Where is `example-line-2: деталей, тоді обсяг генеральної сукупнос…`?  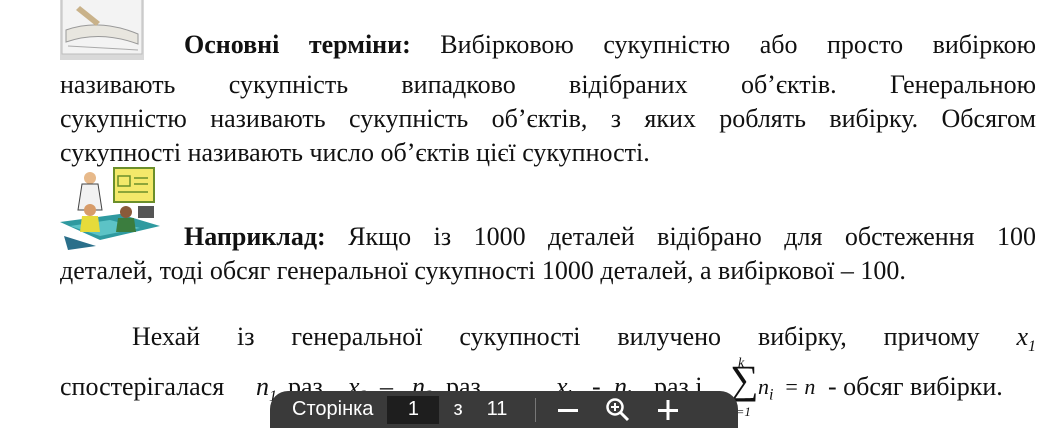
example-line-2: деталей, тоді обсяг генеральної сукупнос… is located at coordinates (483, 270).